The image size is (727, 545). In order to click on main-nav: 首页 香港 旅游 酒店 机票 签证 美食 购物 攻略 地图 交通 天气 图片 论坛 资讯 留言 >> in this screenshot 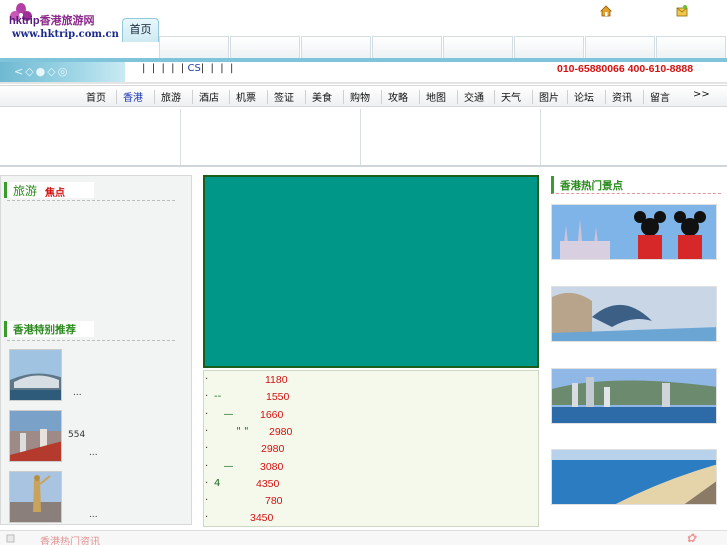, I will do `click(363, 96)`.